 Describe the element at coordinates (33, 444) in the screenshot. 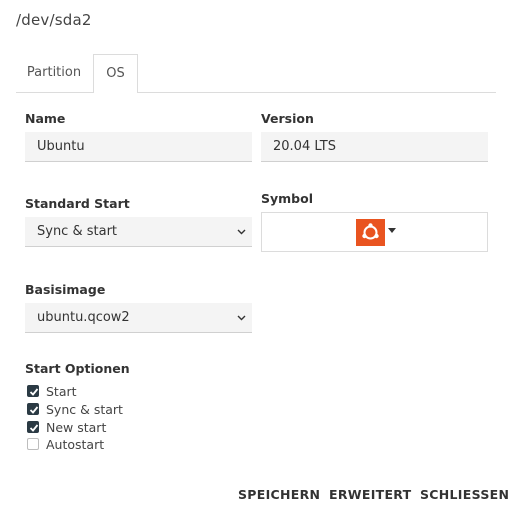

I see `checkbox-unchecked` at that location.